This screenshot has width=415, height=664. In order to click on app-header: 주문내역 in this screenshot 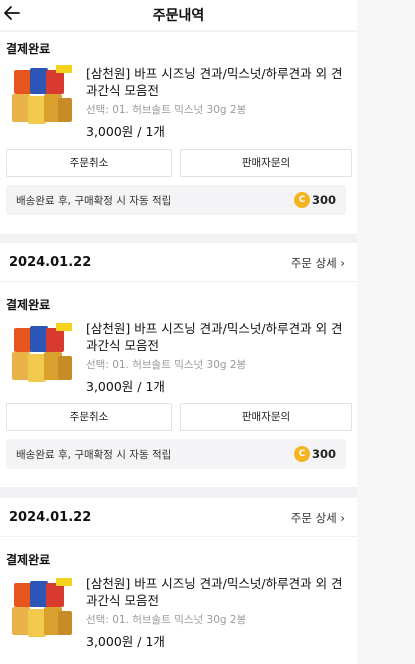, I will do `click(178, 15)`.